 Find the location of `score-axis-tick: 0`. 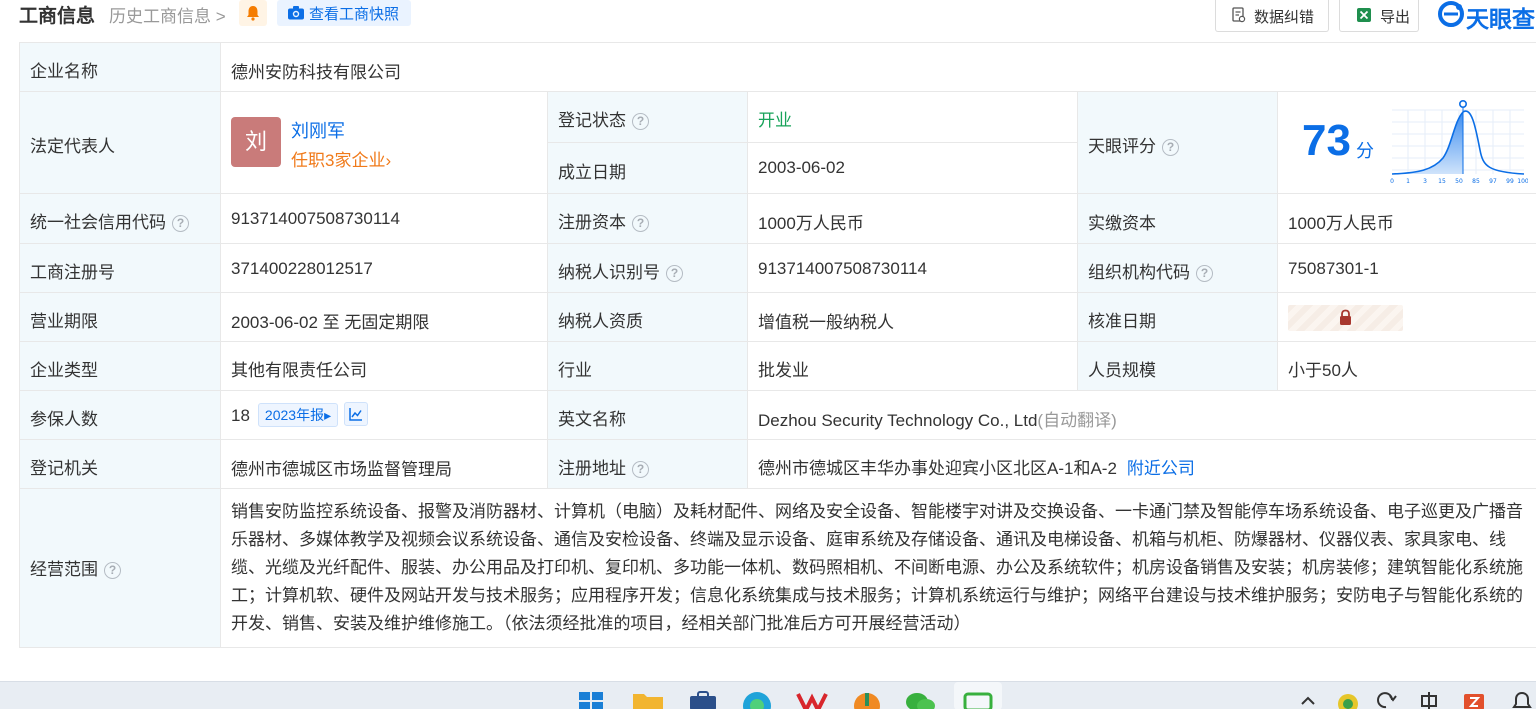

score-axis-tick: 0 is located at coordinates (1392, 181).